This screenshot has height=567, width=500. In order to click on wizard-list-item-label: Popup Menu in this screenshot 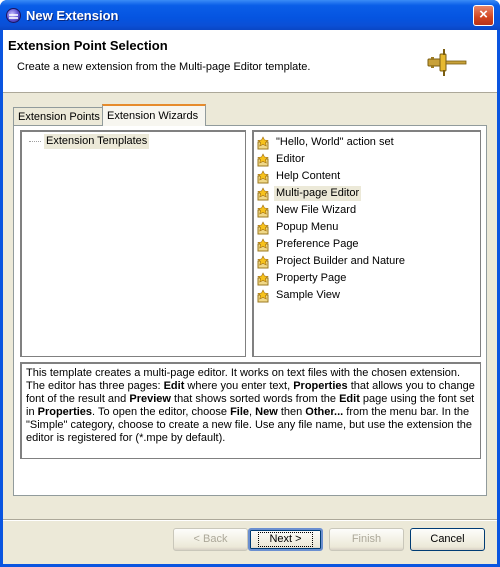, I will do `click(307, 227)`.